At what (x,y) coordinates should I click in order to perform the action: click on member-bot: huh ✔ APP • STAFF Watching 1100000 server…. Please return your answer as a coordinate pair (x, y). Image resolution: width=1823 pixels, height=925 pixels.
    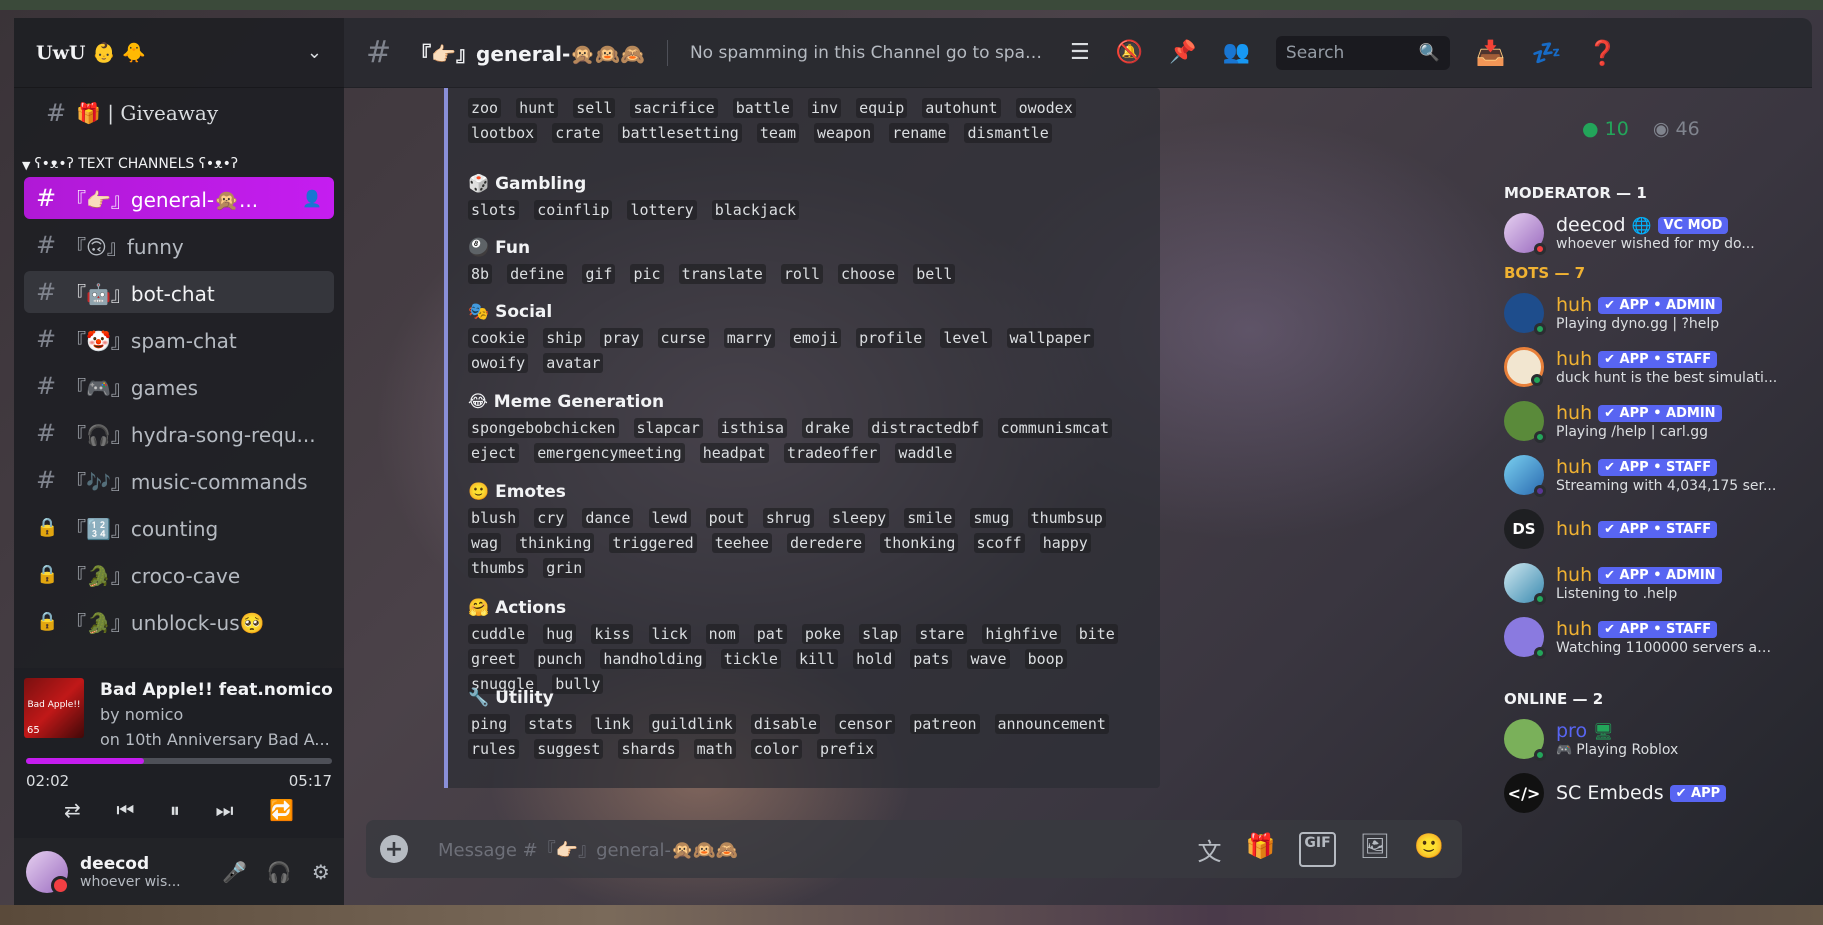
    Looking at the image, I should click on (1654, 637).